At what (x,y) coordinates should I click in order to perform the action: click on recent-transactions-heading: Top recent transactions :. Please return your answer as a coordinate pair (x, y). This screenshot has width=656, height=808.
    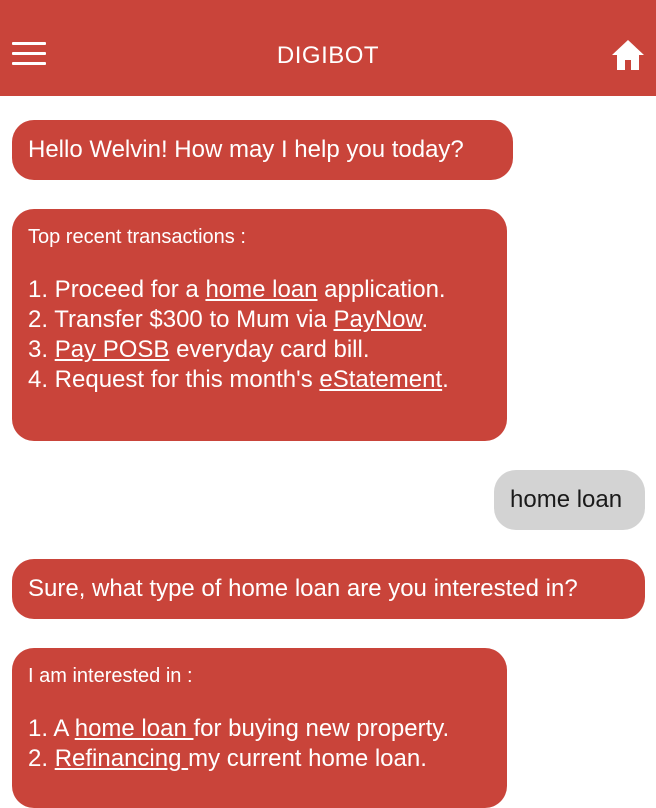
    Looking at the image, I should click on (137, 237).